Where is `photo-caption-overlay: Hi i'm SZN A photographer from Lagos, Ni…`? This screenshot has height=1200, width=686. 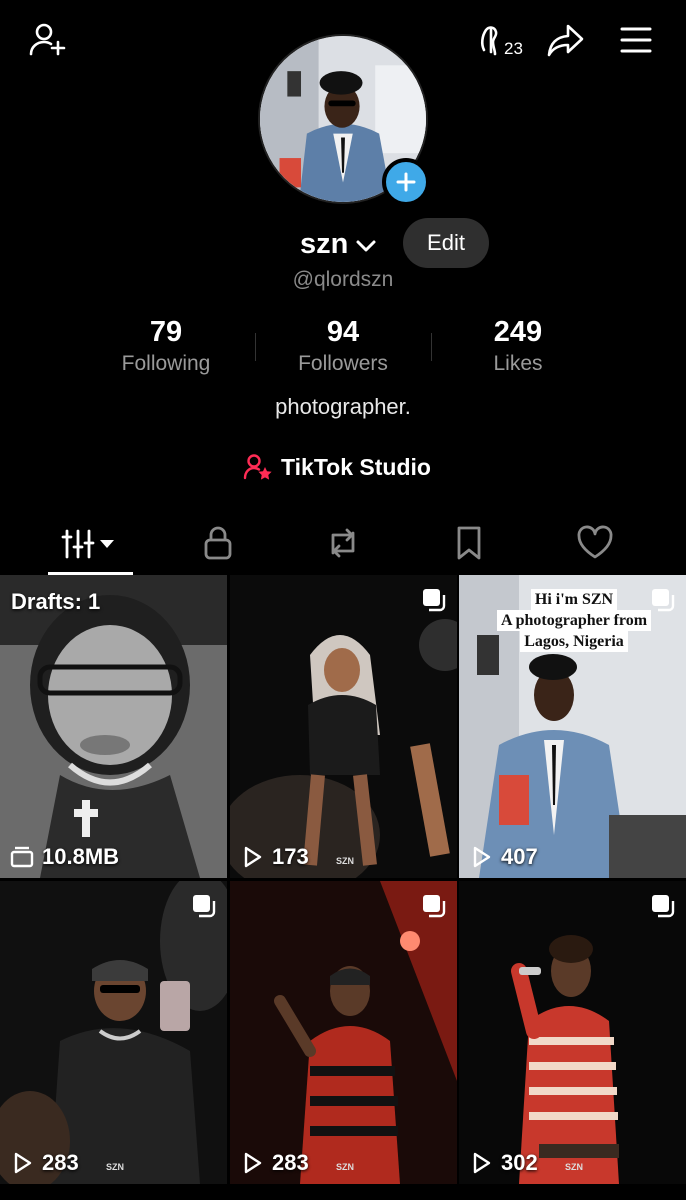 photo-caption-overlay: Hi i'm SZN A photographer from Lagos, Ni… is located at coordinates (574, 620).